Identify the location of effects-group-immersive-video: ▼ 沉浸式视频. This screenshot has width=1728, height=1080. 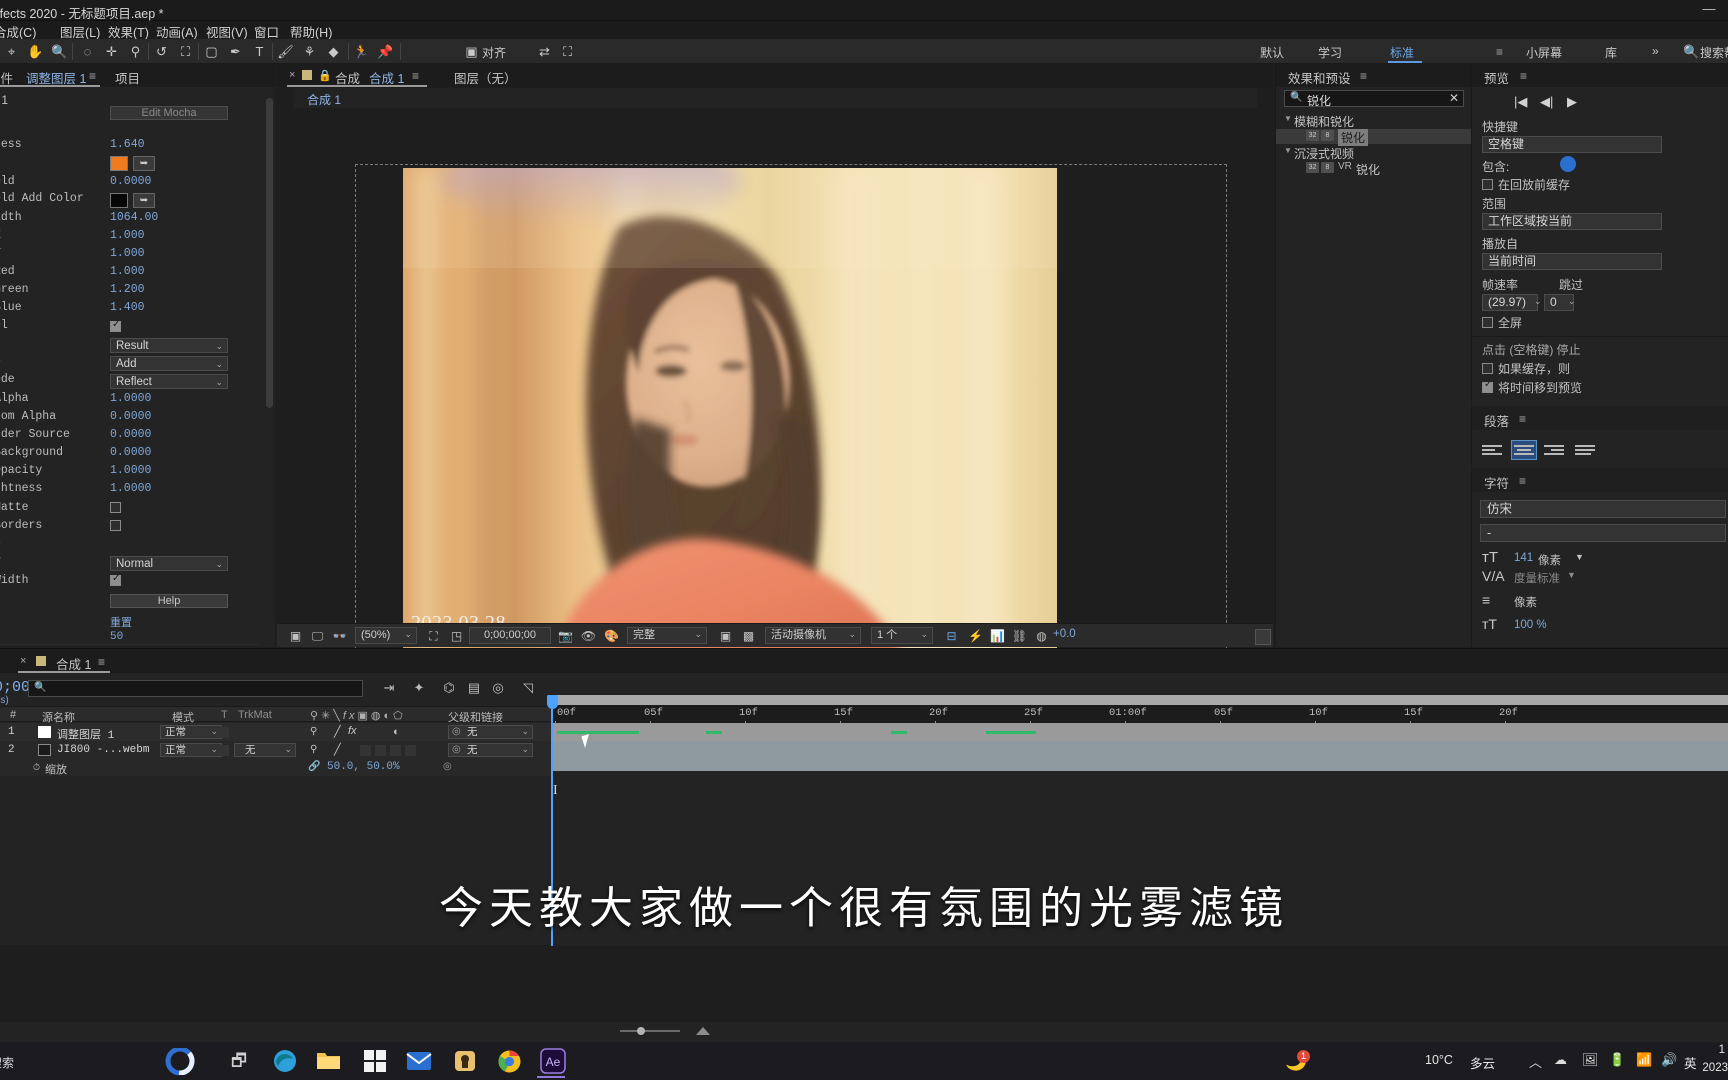
(1374, 153).